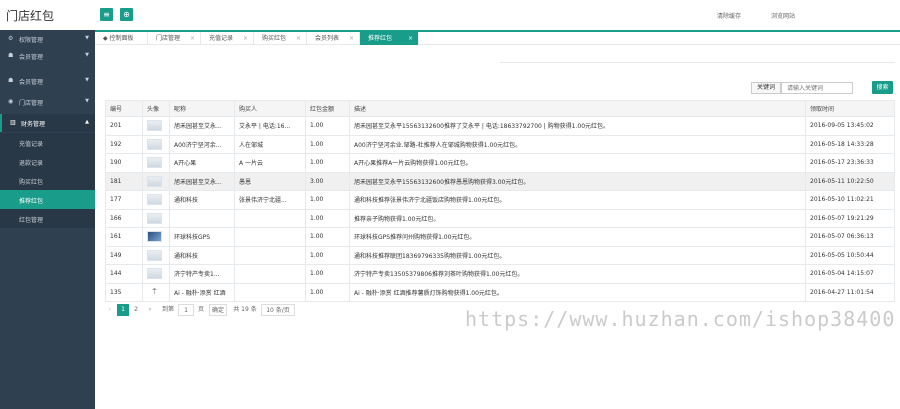 This screenshot has height=409, width=900. What do you see at coordinates (577, 108) in the screenshot?
I see `col-header-description: 描述` at bounding box center [577, 108].